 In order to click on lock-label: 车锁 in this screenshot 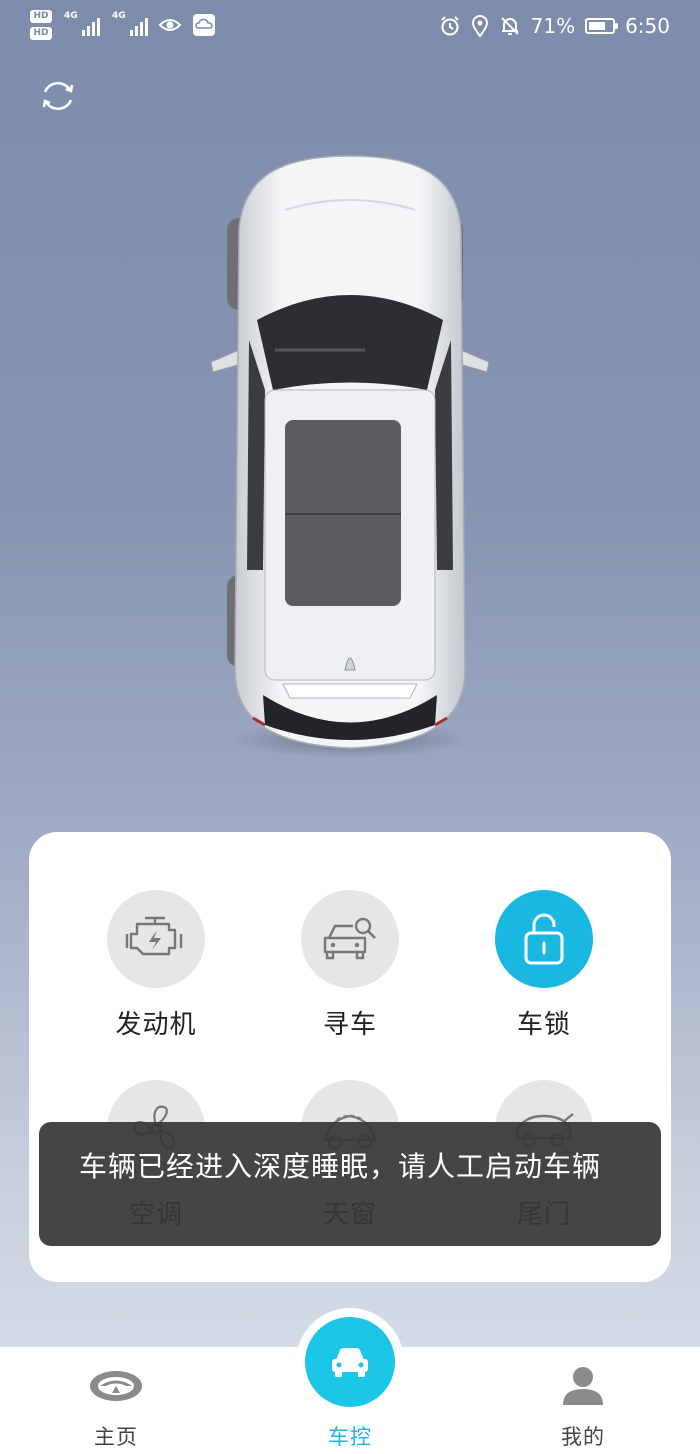, I will do `click(543, 1025)`.